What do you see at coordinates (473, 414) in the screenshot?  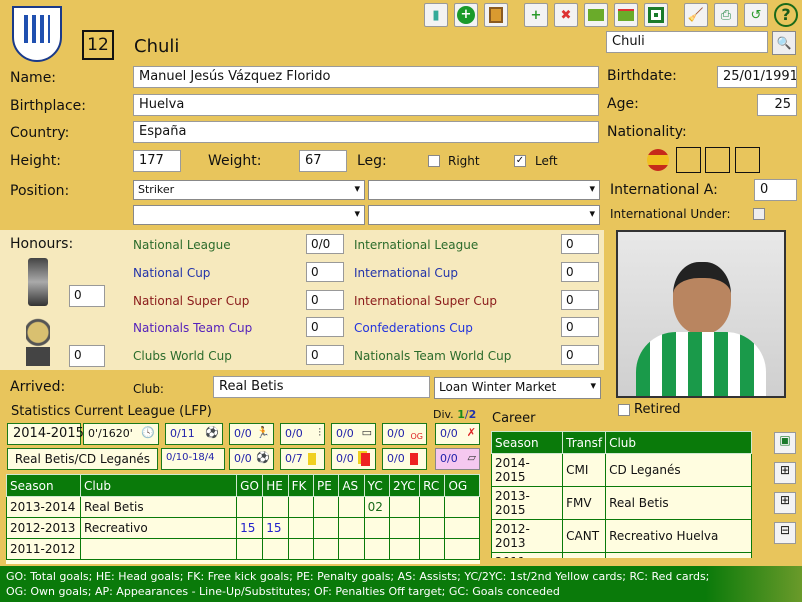 I see `div-total: 2` at bounding box center [473, 414].